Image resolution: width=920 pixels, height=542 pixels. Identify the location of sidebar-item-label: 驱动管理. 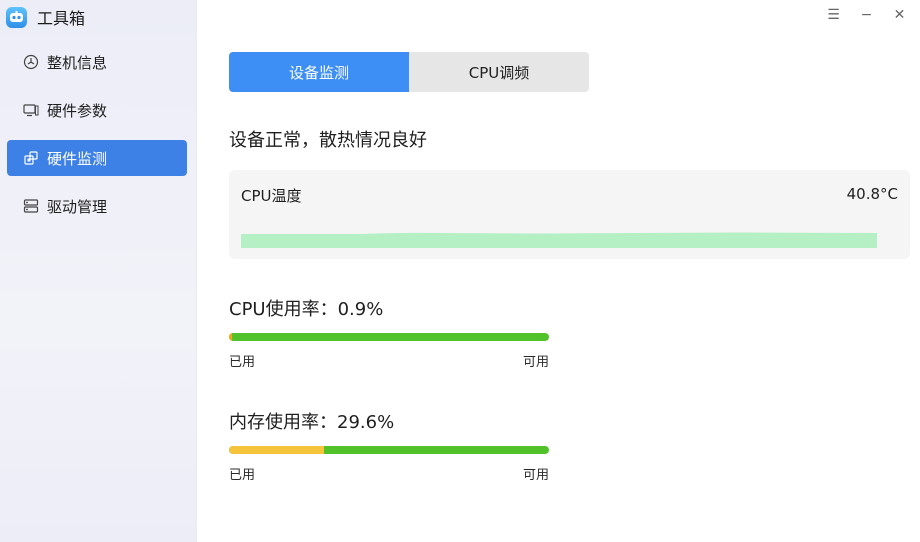
(77, 206).